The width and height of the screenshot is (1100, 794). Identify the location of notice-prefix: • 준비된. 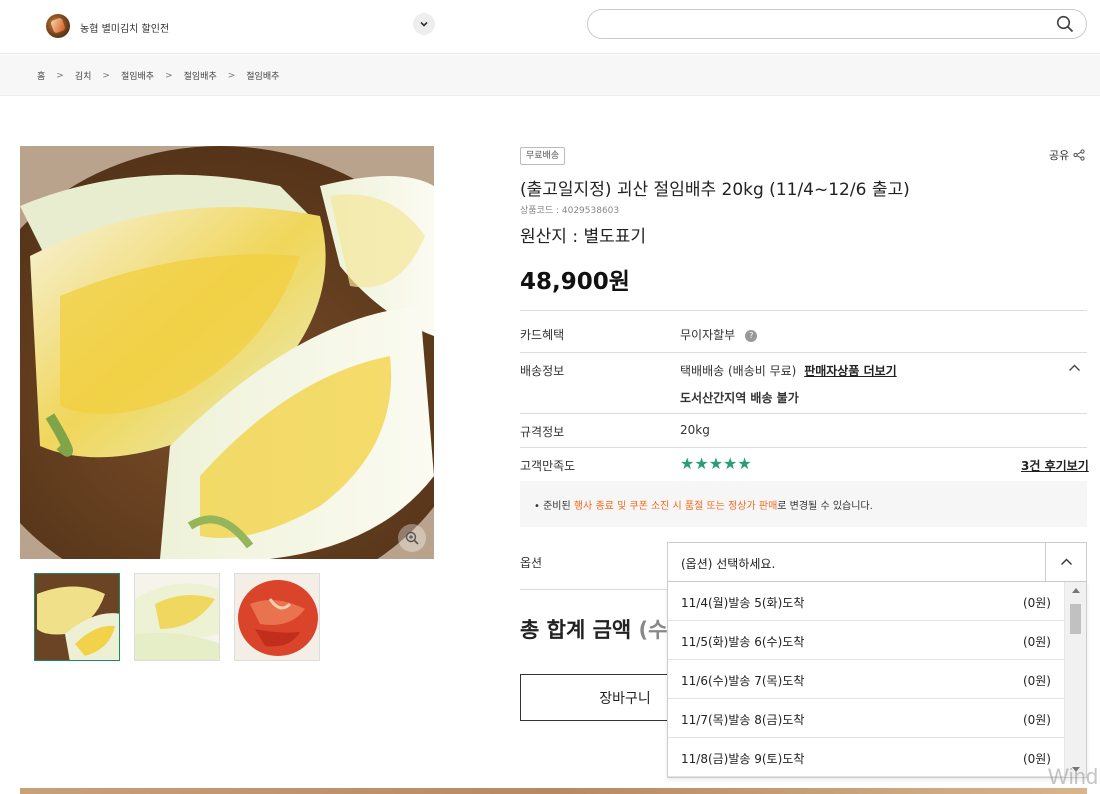
(554, 506).